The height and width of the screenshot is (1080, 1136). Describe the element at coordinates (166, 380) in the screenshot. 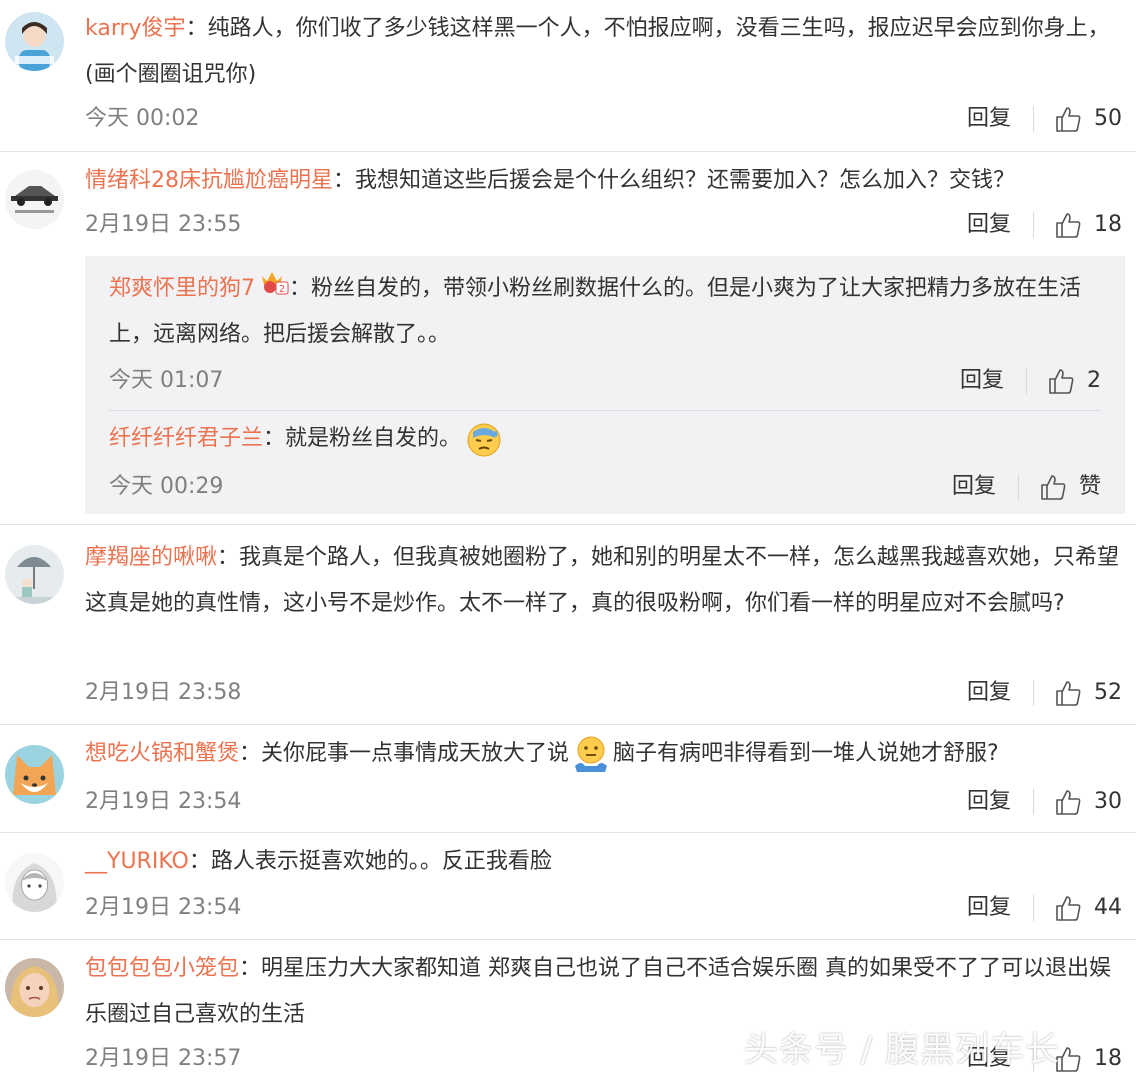

I see `timestamp: 今天 01:07` at that location.